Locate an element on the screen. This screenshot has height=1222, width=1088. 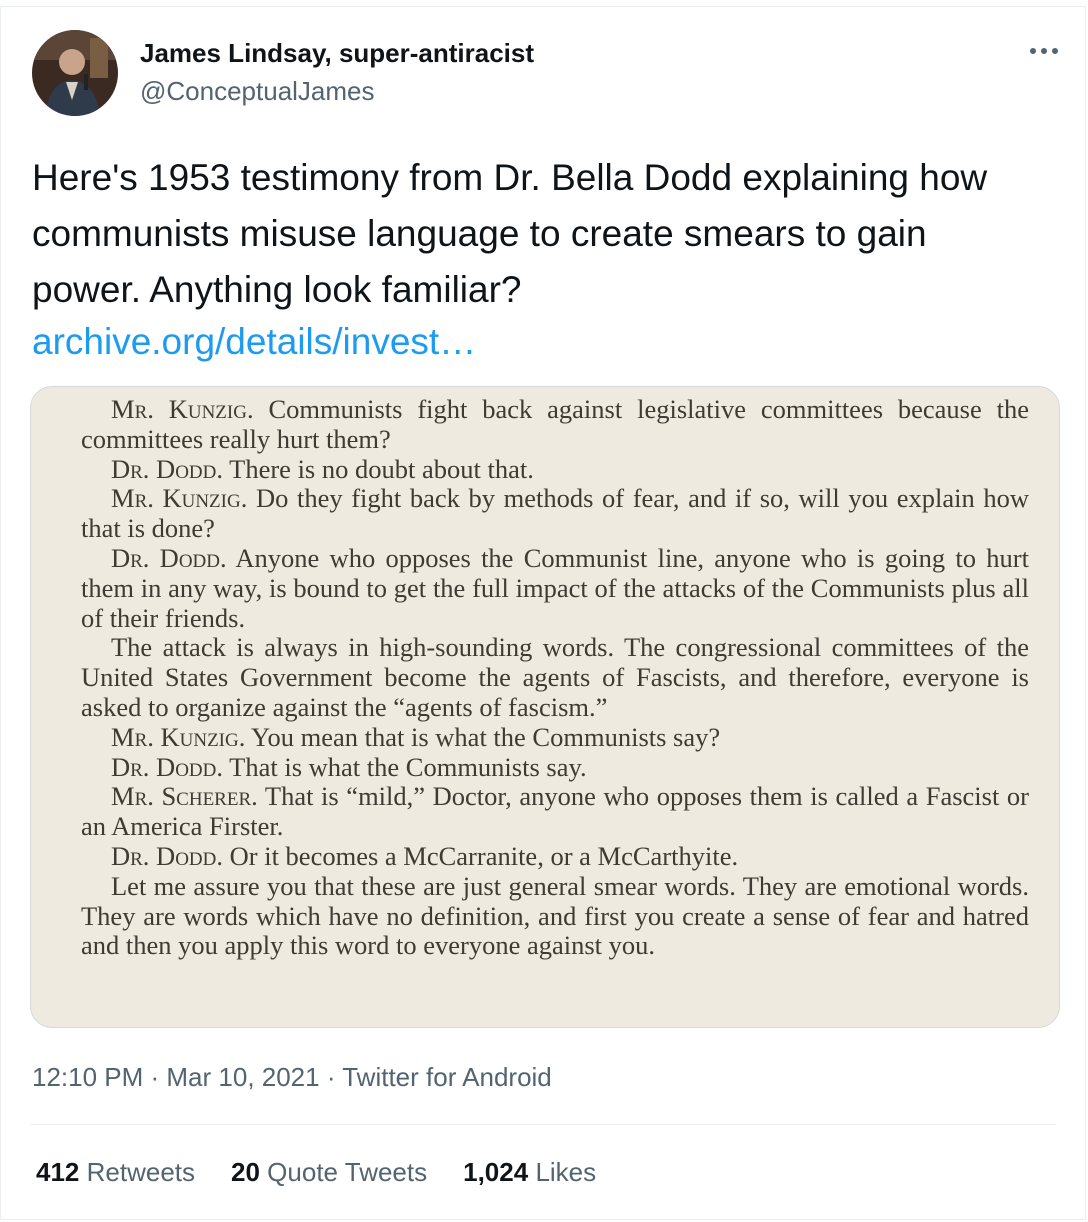
quote-tweets-count: 20 is located at coordinates (245, 1172).